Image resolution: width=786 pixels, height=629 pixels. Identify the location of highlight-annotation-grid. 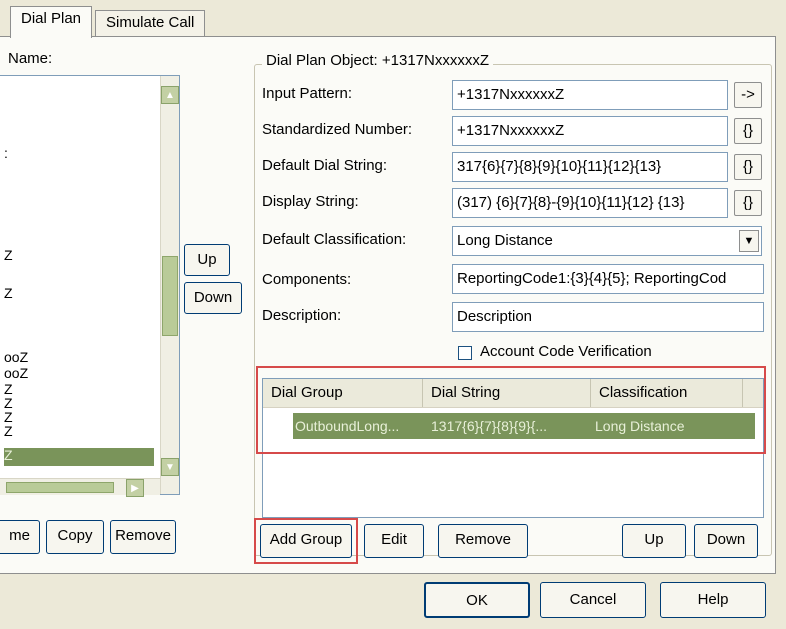
(511, 410).